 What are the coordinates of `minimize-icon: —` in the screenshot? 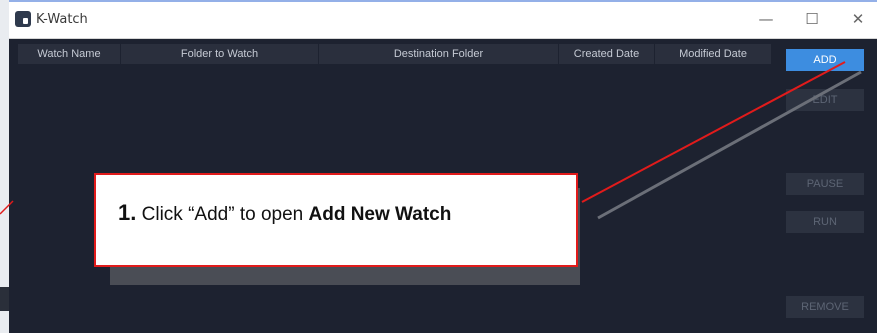 It's located at (766, 19).